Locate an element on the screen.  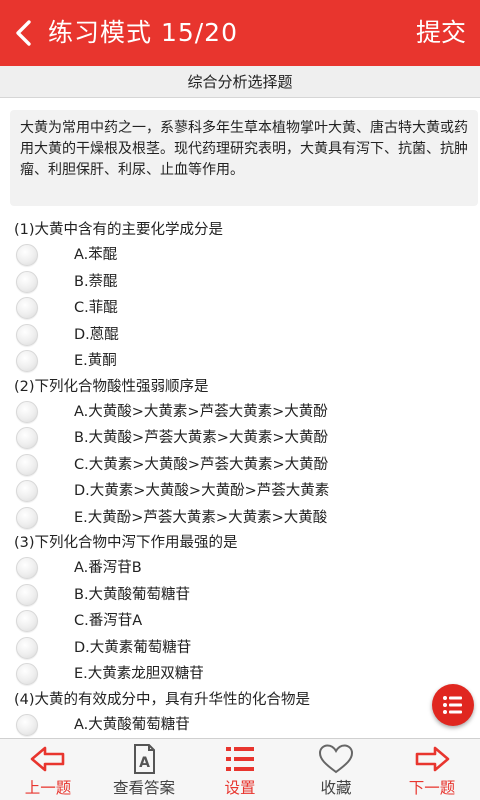
option-3b: B.大黄酸葡萄糖苷 is located at coordinates (240, 595).